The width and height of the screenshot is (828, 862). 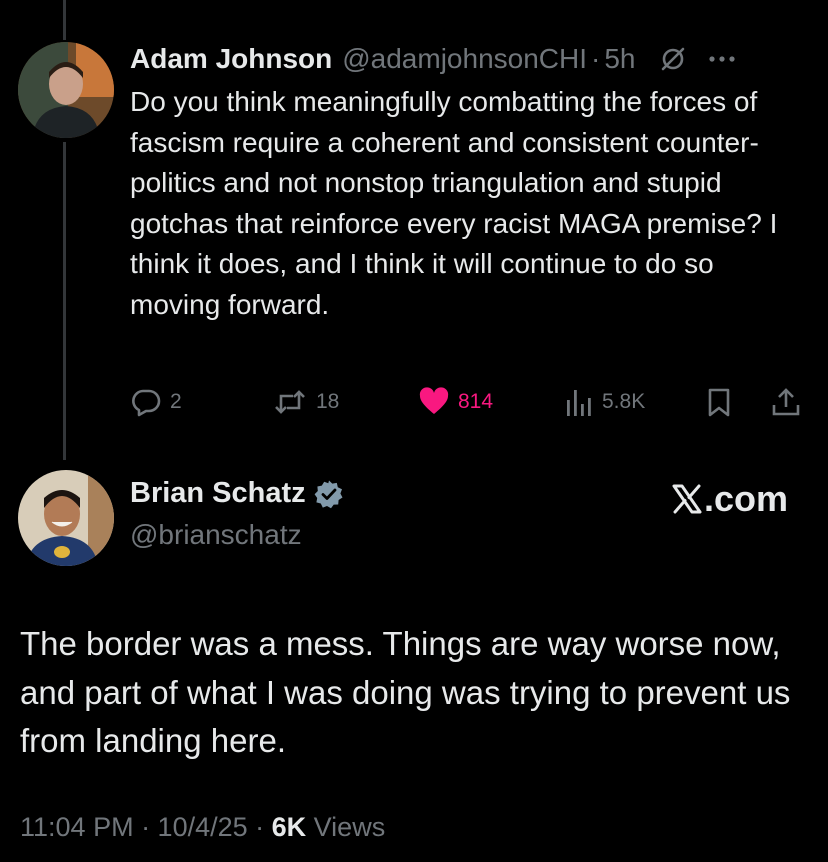 I want to click on like-button: 814, so click(x=455, y=402).